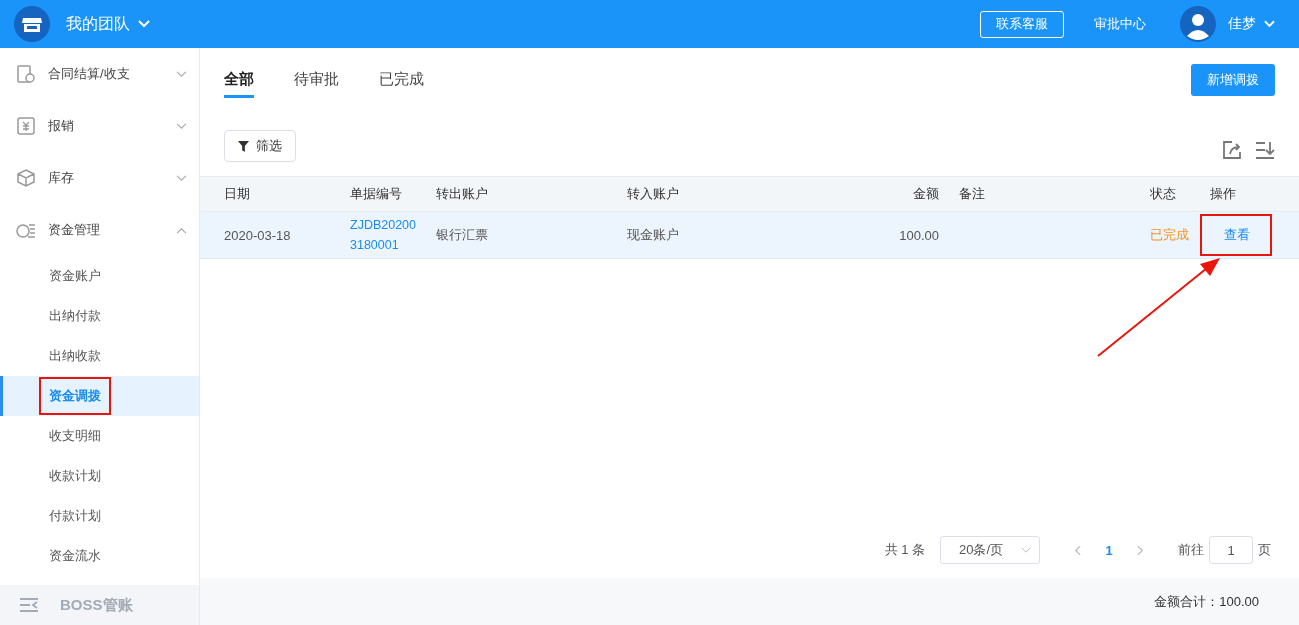 This screenshot has height=625, width=1299. Describe the element at coordinates (376, 194) in the screenshot. I see `column-header: 单据编号` at that location.